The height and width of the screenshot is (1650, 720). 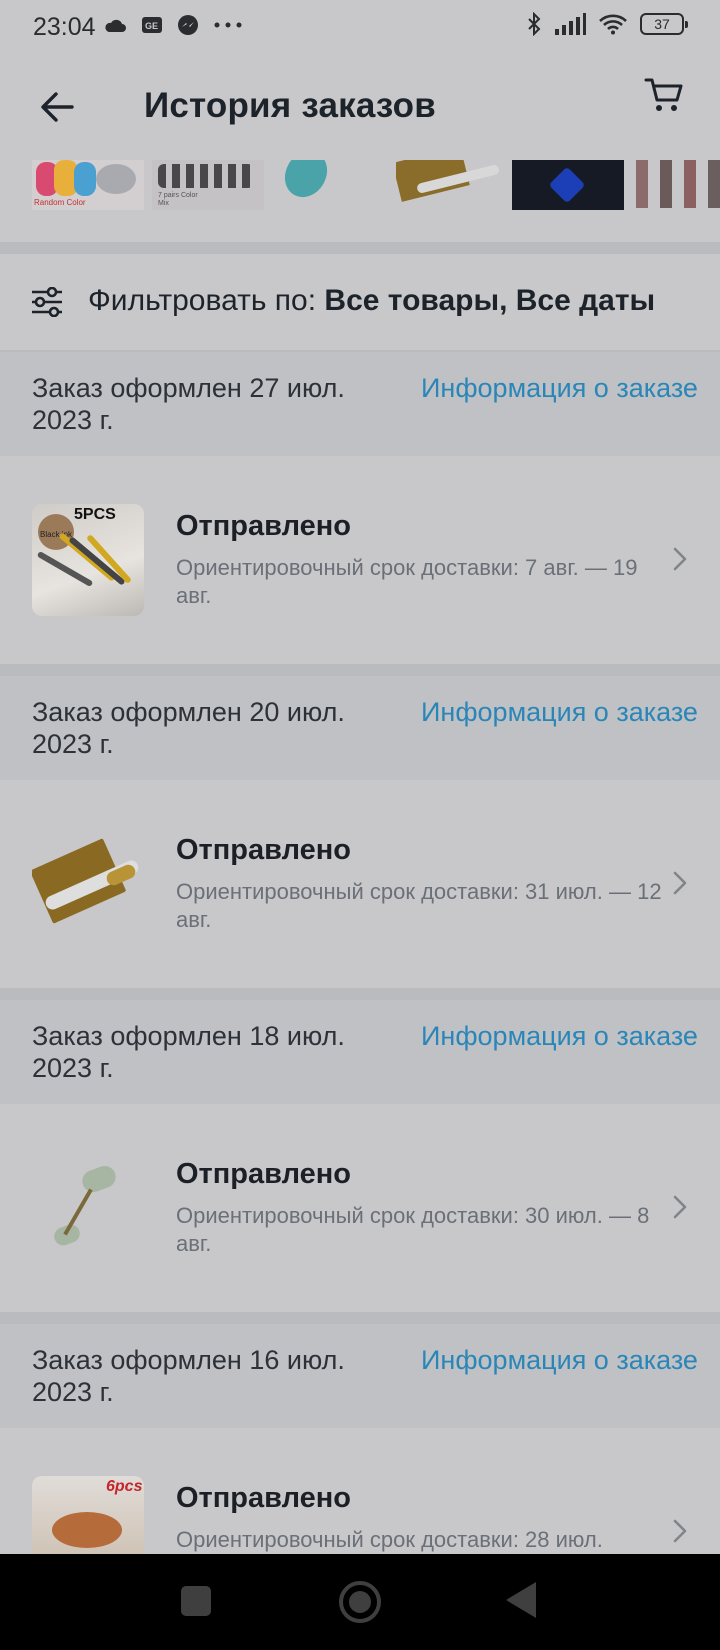 I want to click on thumb-eyeliner, so click(x=452, y=185).